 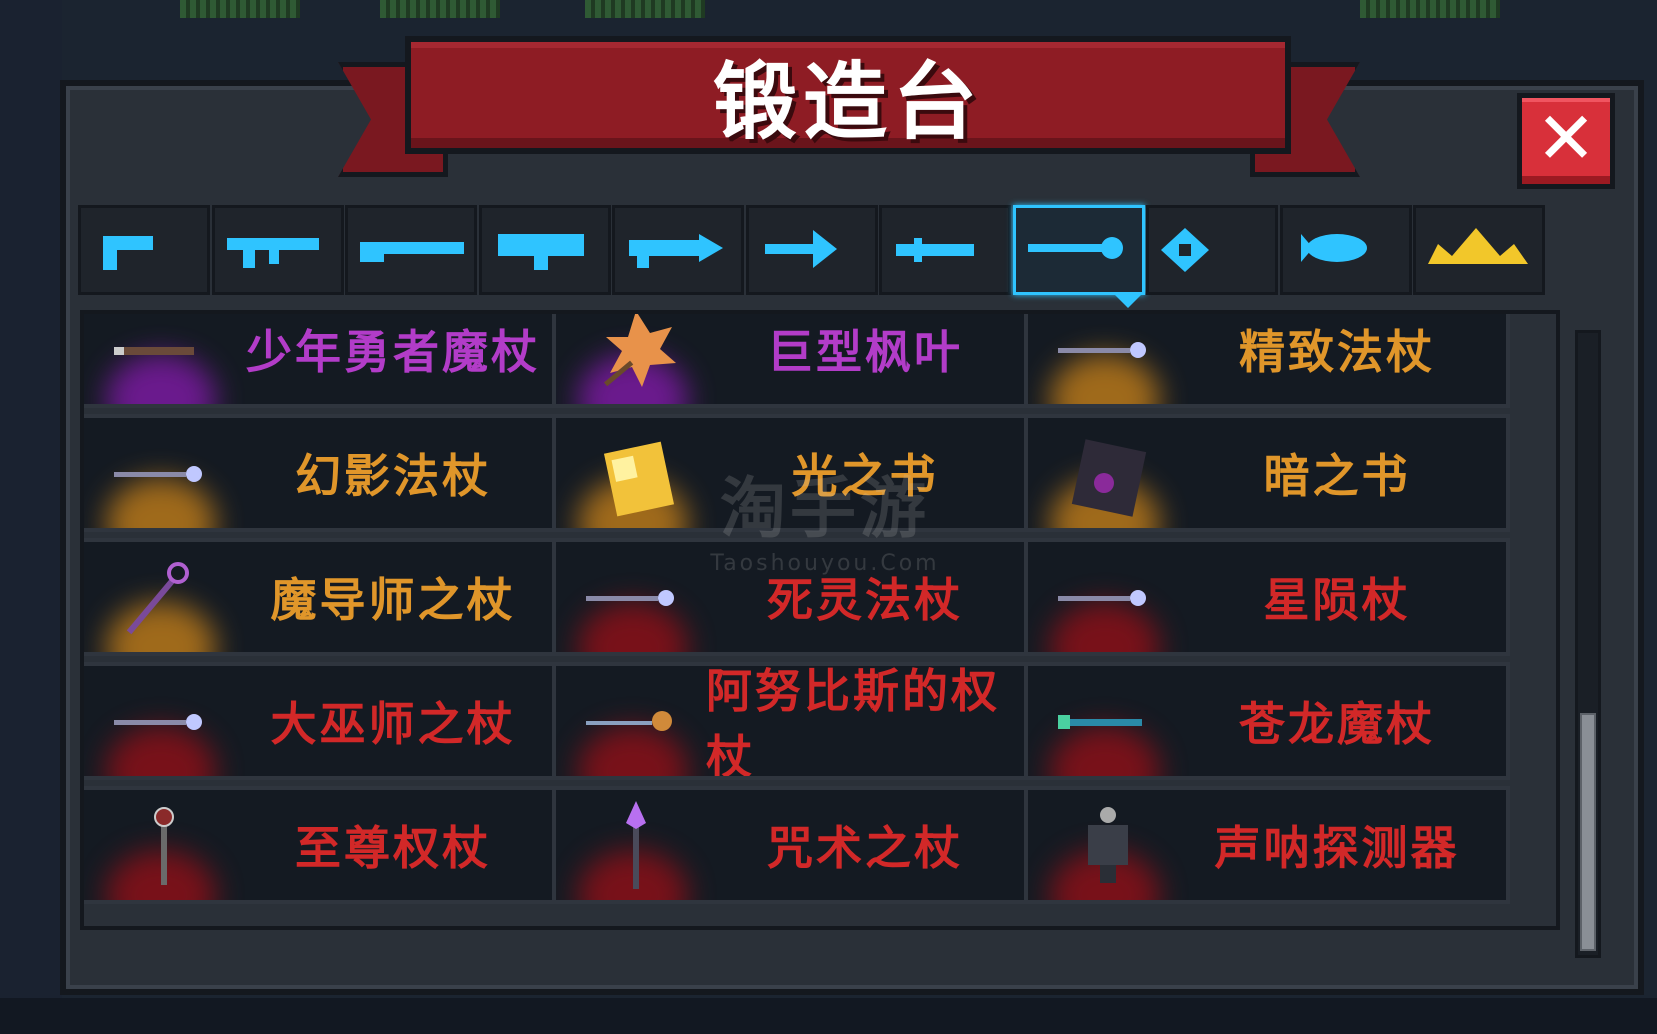 I want to click on shotgun-icon, so click(x=412, y=252).